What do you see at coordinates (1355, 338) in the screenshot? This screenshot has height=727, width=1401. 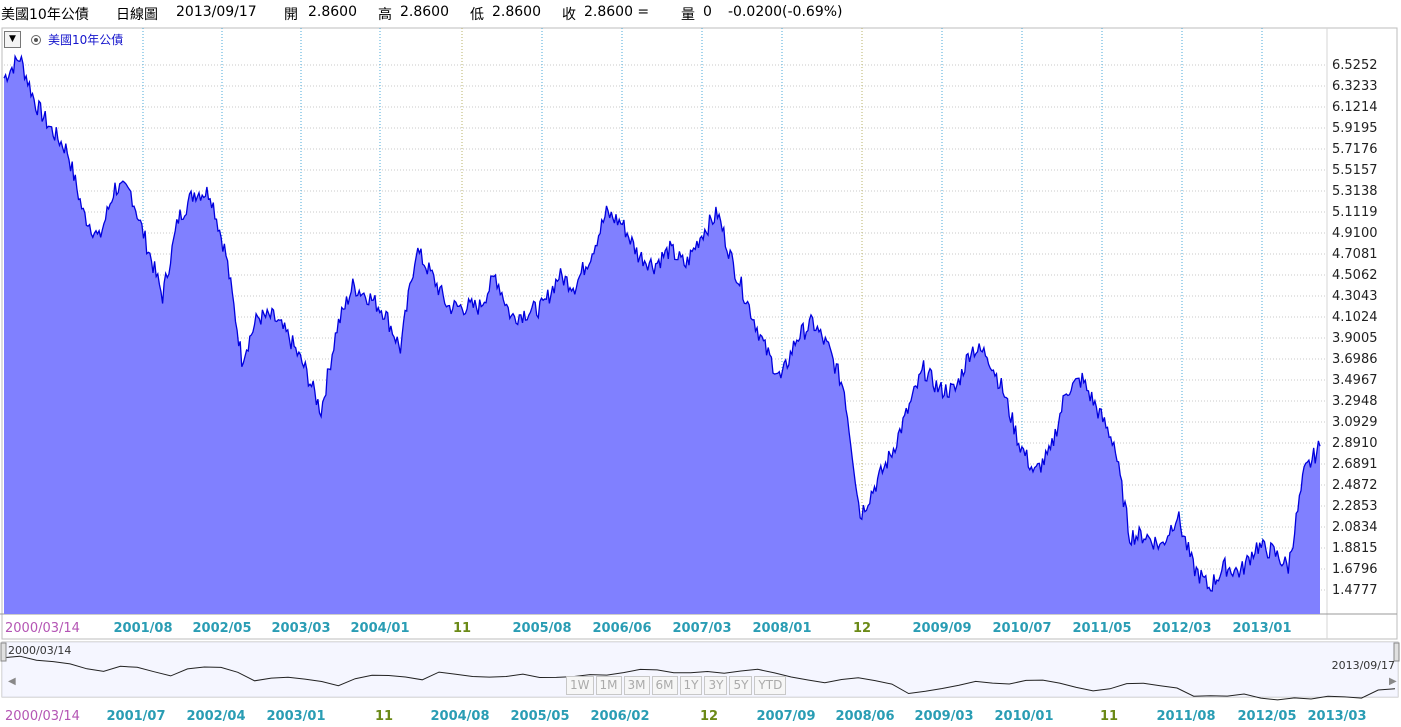 I see `y-tick-label: 3.9005` at bounding box center [1355, 338].